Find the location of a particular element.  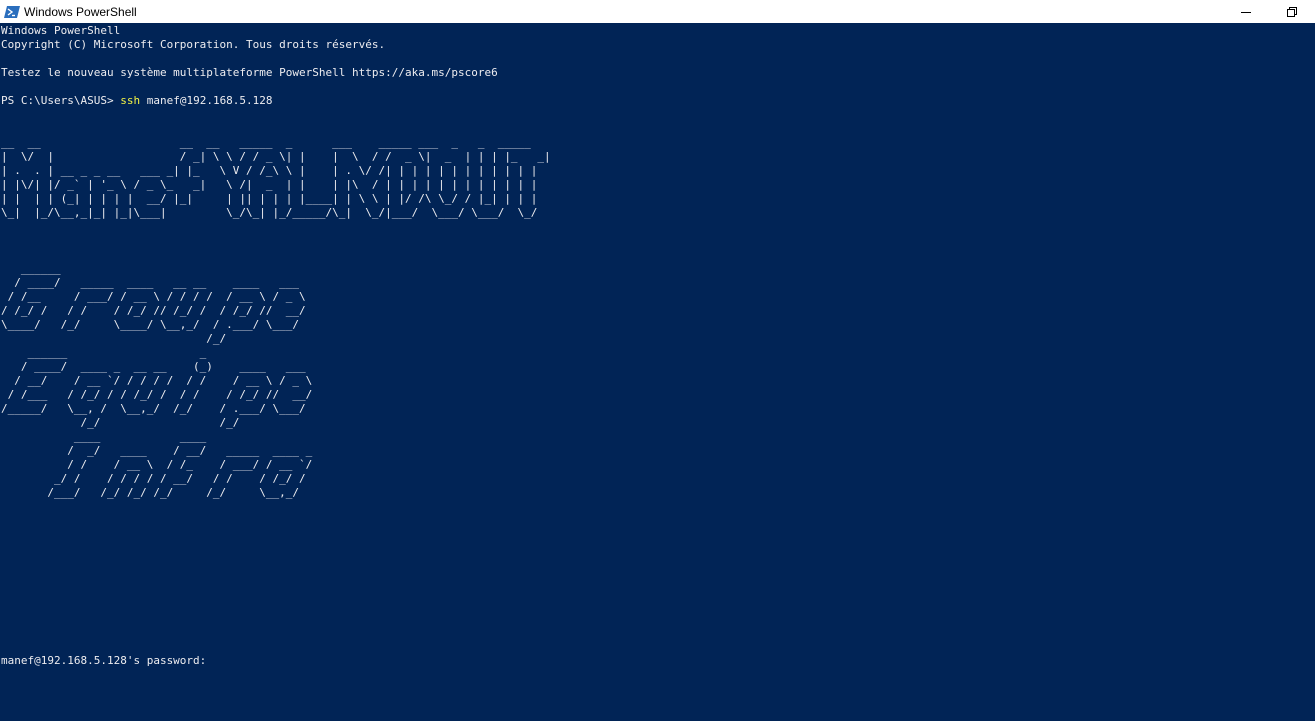

restore-icon is located at coordinates (1292, 11).